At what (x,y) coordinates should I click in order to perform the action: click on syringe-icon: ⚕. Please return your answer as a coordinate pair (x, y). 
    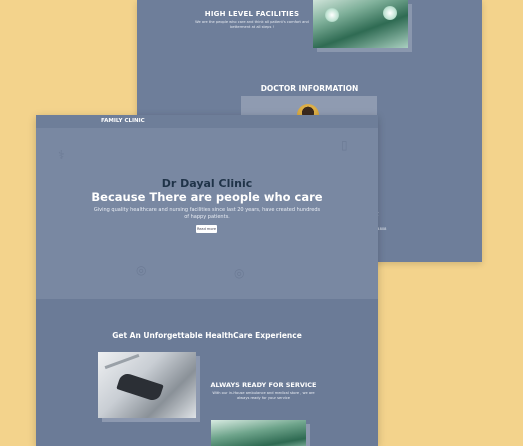
    Looking at the image, I should click on (61, 155).